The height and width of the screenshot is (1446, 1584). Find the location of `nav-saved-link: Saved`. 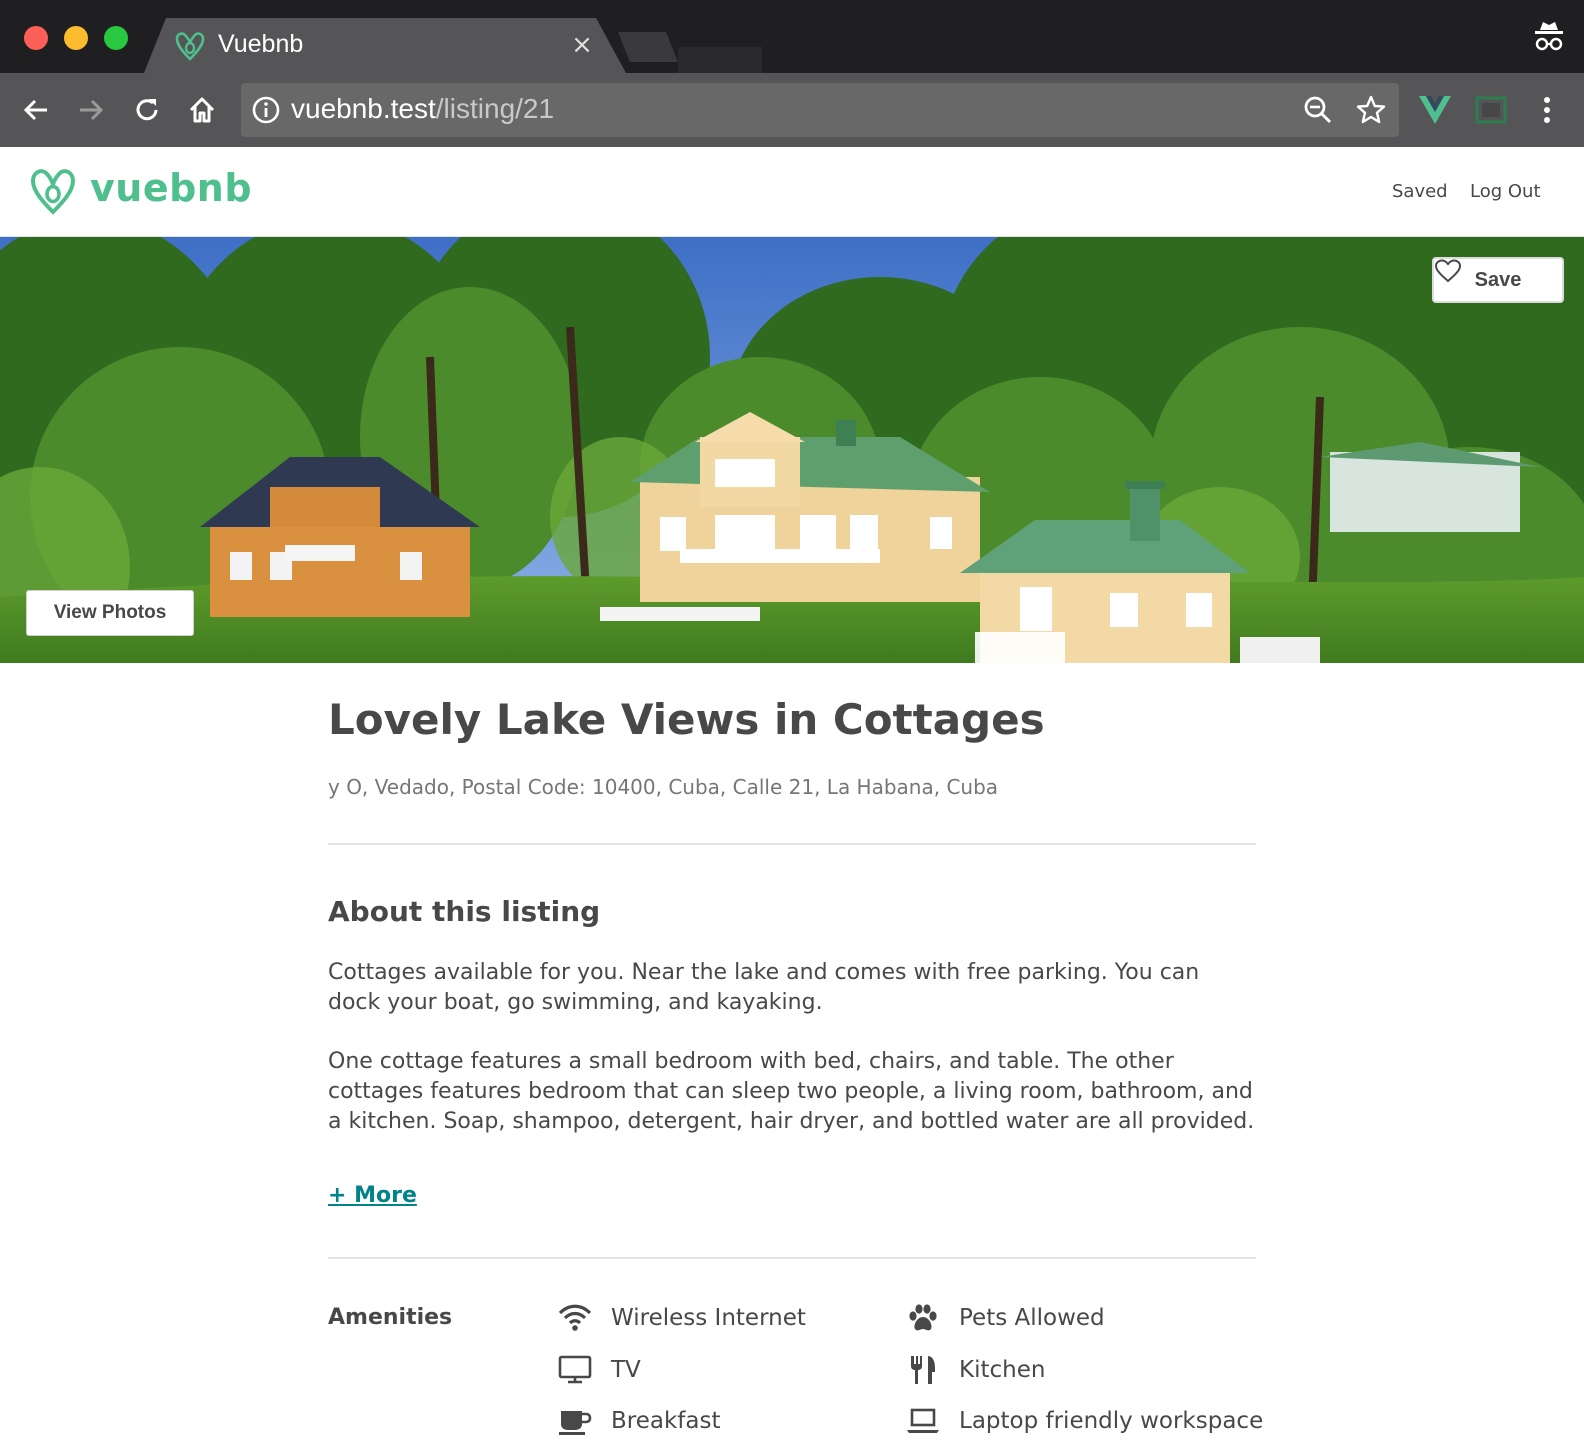

nav-saved-link: Saved is located at coordinates (1420, 191).